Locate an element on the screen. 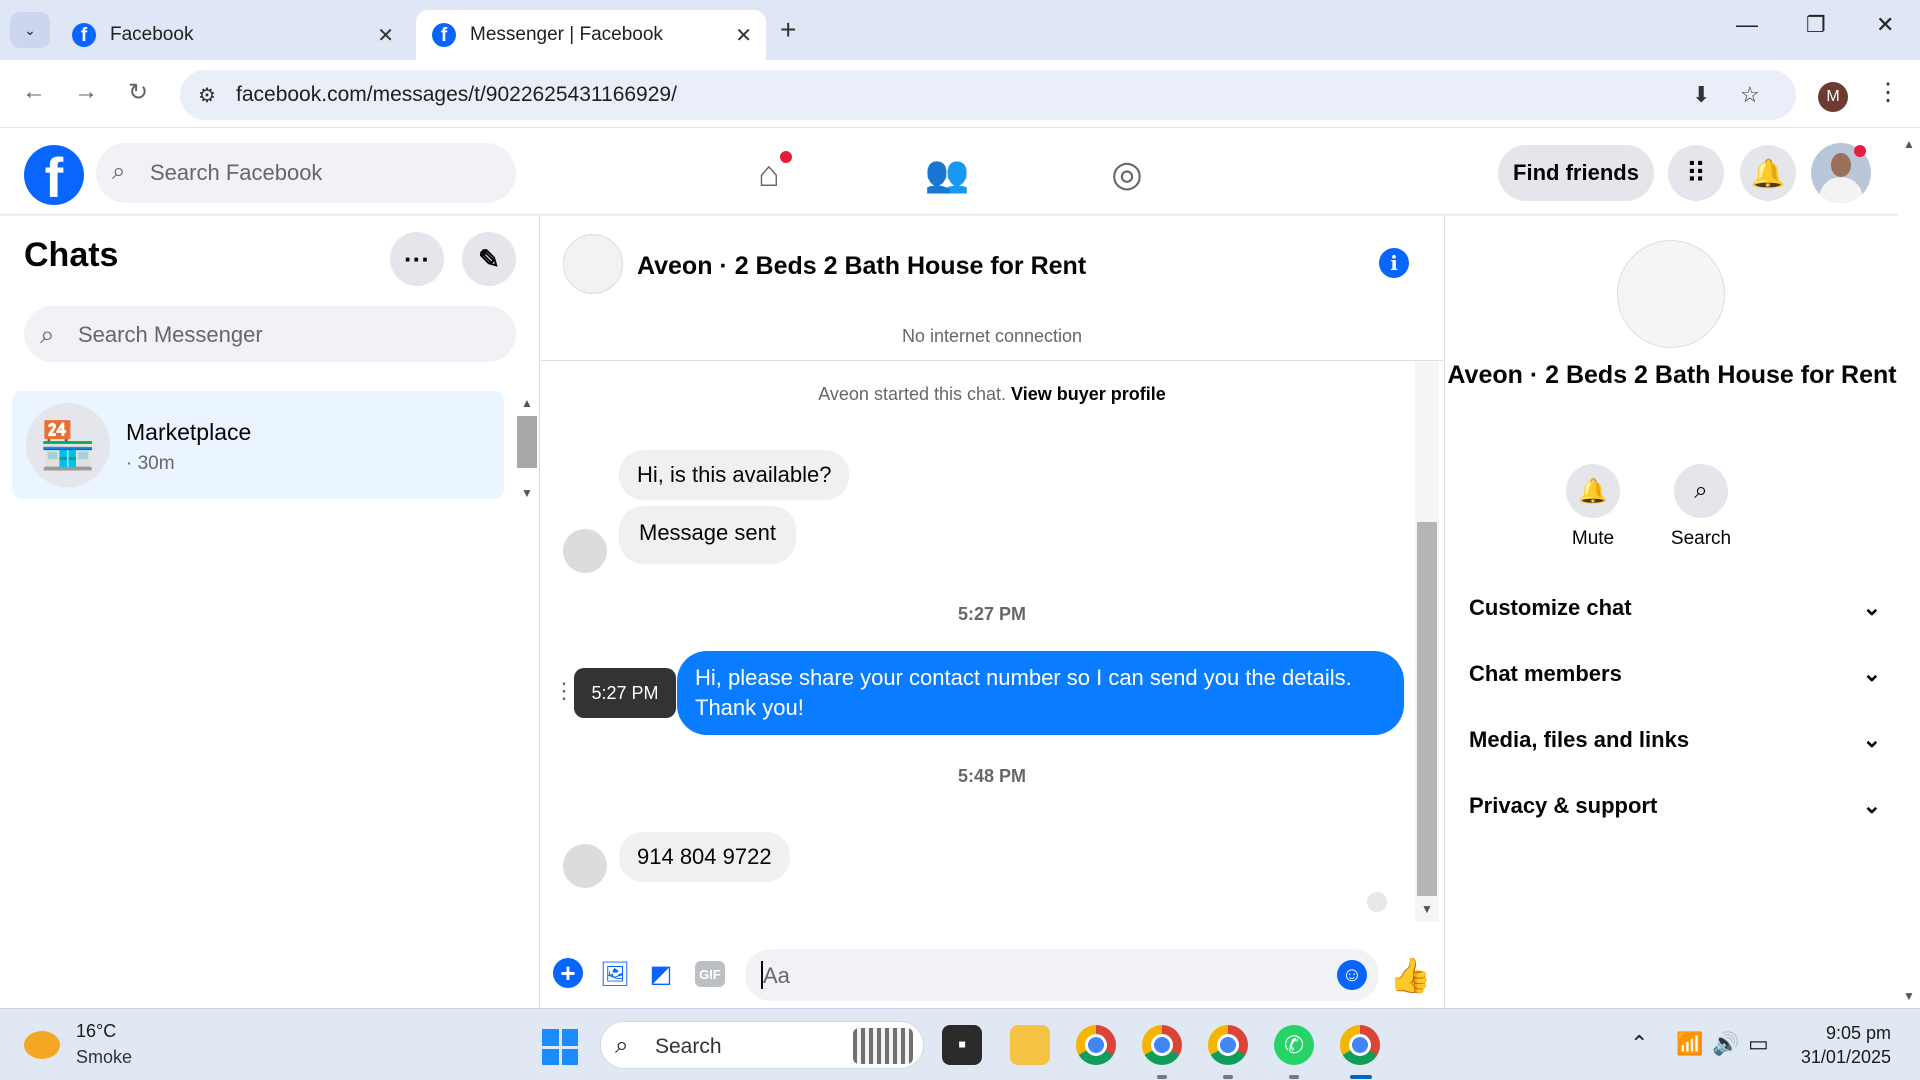 The image size is (1920, 1080). message-placeholder: Aa is located at coordinates (776, 975).